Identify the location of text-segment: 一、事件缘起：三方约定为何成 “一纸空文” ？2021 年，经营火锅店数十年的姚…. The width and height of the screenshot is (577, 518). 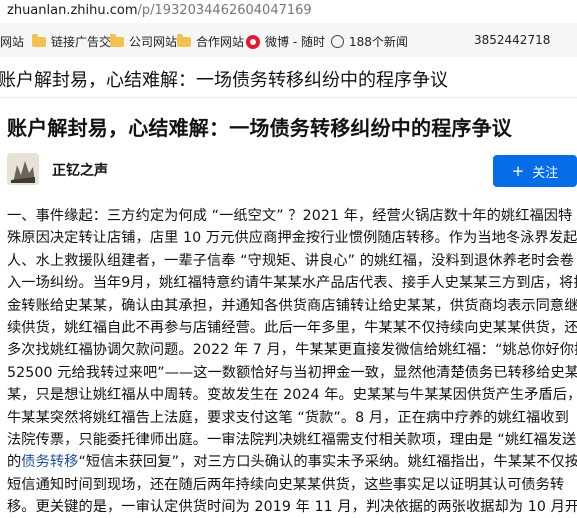
(290, 216).